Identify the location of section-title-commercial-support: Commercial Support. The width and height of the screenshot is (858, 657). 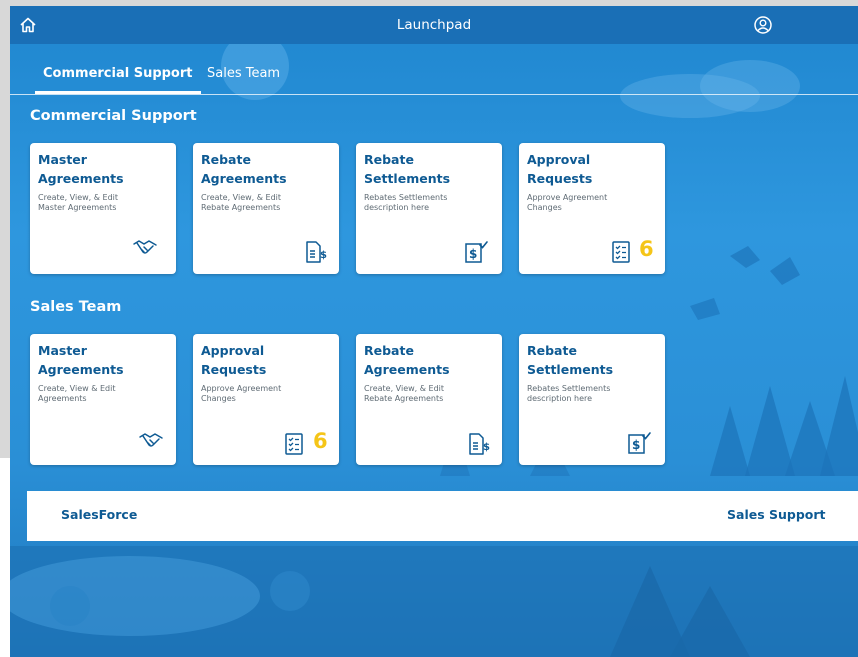
(113, 116).